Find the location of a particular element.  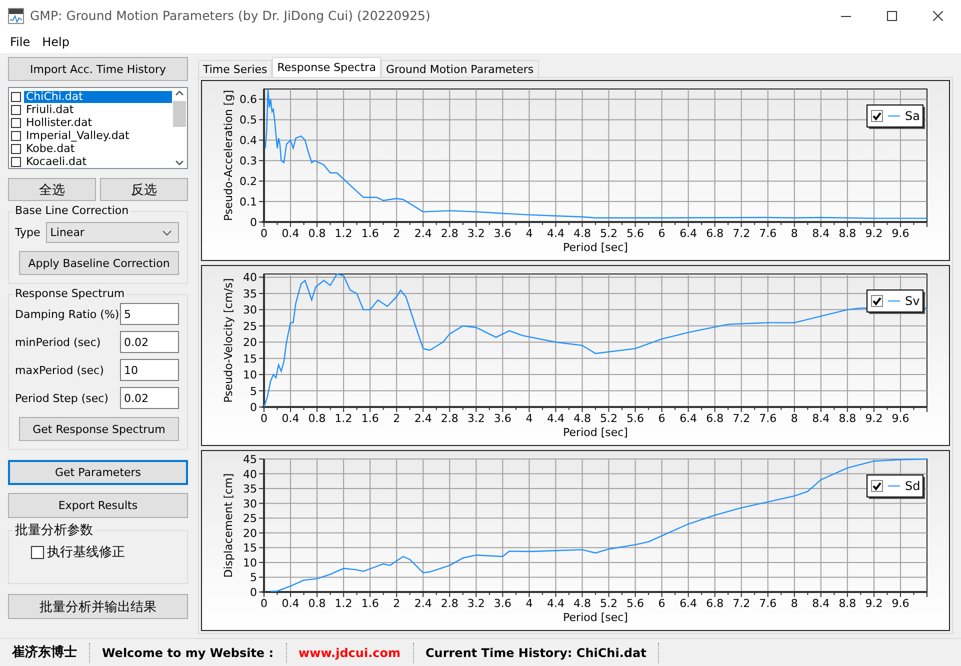

axis-tick-label: 6.8 is located at coordinates (715, 603).